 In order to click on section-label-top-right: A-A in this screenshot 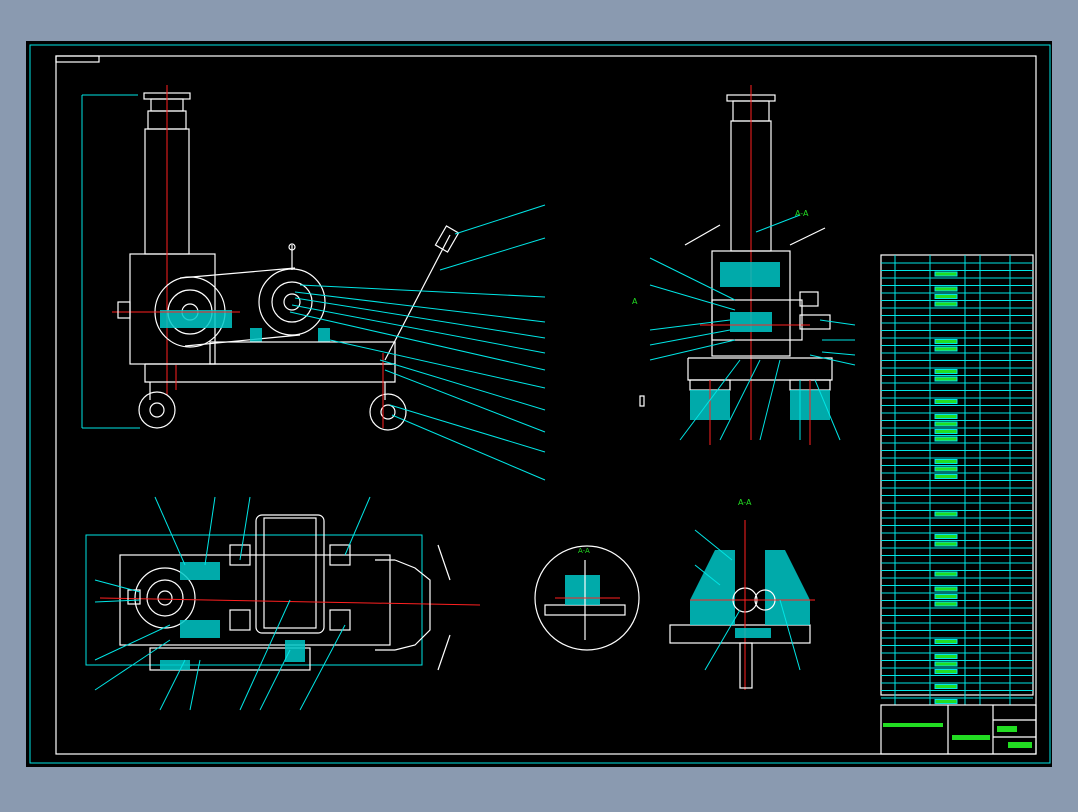, I will do `click(802, 213)`.